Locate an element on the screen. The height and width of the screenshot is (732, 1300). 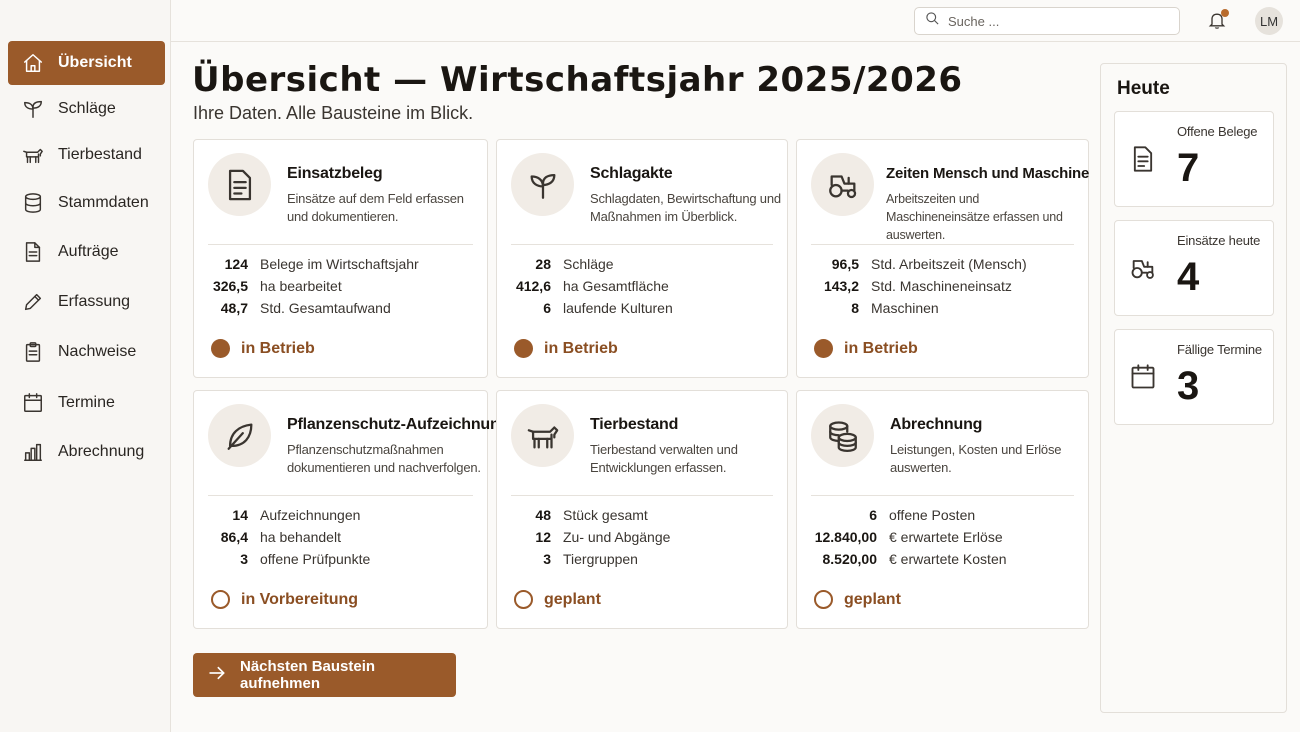
stat-label: ha bearbeitet is located at coordinates (301, 286).